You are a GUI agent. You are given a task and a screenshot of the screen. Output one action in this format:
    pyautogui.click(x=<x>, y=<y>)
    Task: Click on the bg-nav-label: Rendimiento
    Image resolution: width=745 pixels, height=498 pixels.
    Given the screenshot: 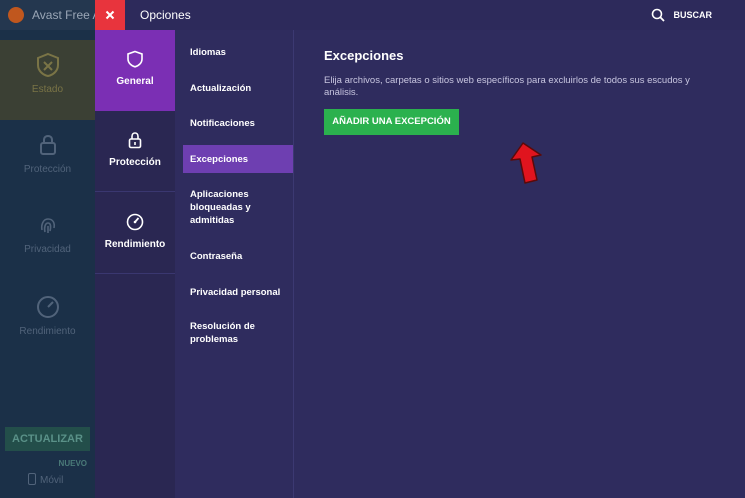 What is the action you would take?
    pyautogui.click(x=47, y=331)
    